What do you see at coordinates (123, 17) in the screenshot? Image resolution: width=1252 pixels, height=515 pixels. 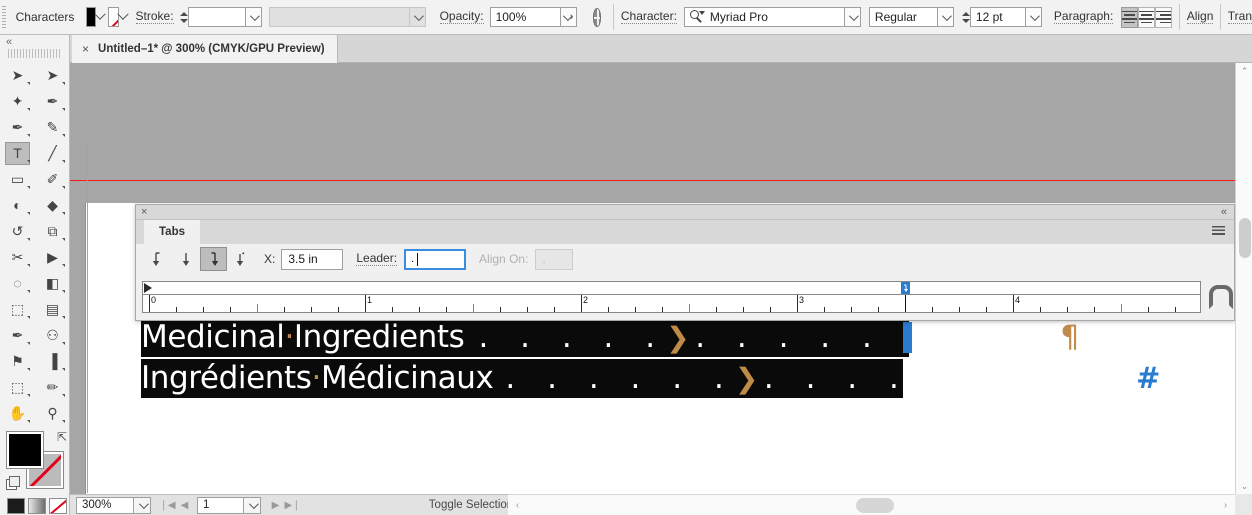 I see `stroke-color-dropdown-icon` at bounding box center [123, 17].